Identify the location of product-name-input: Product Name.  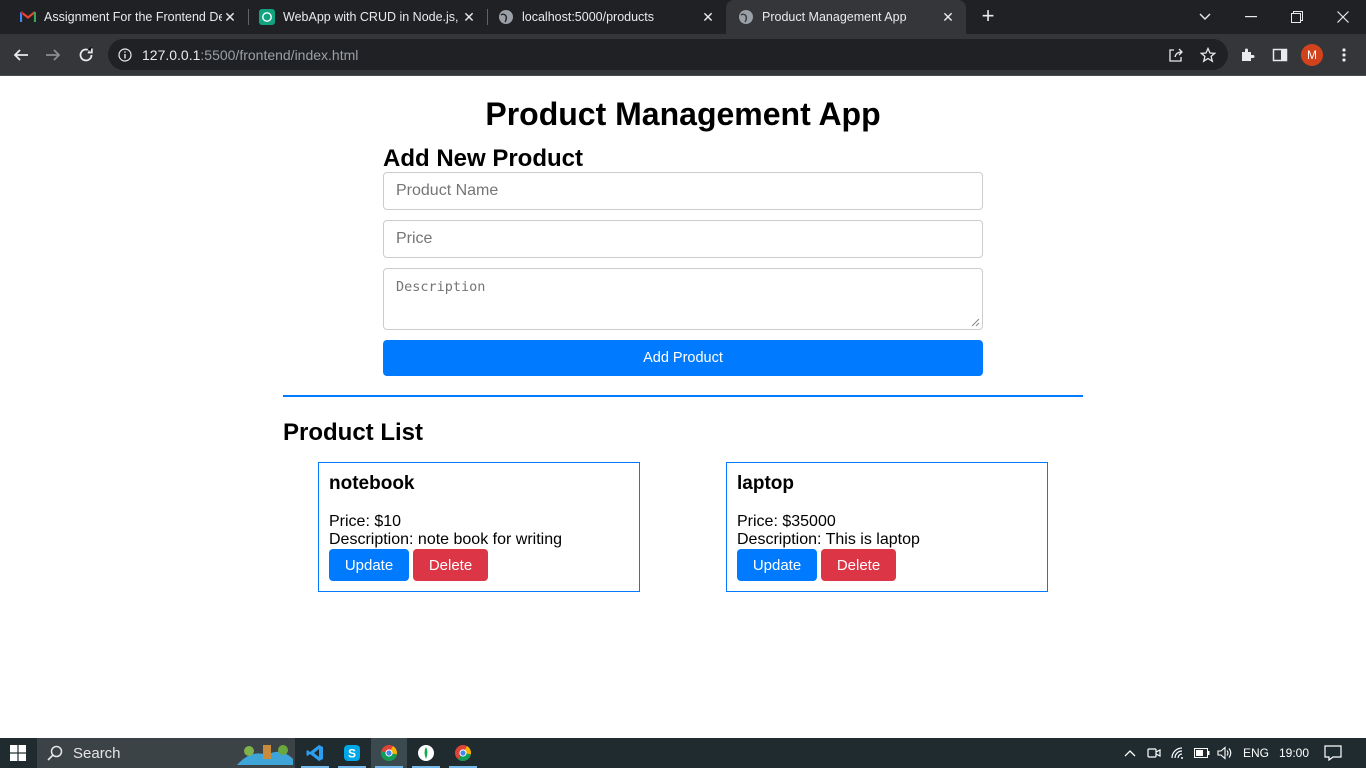
(683, 191).